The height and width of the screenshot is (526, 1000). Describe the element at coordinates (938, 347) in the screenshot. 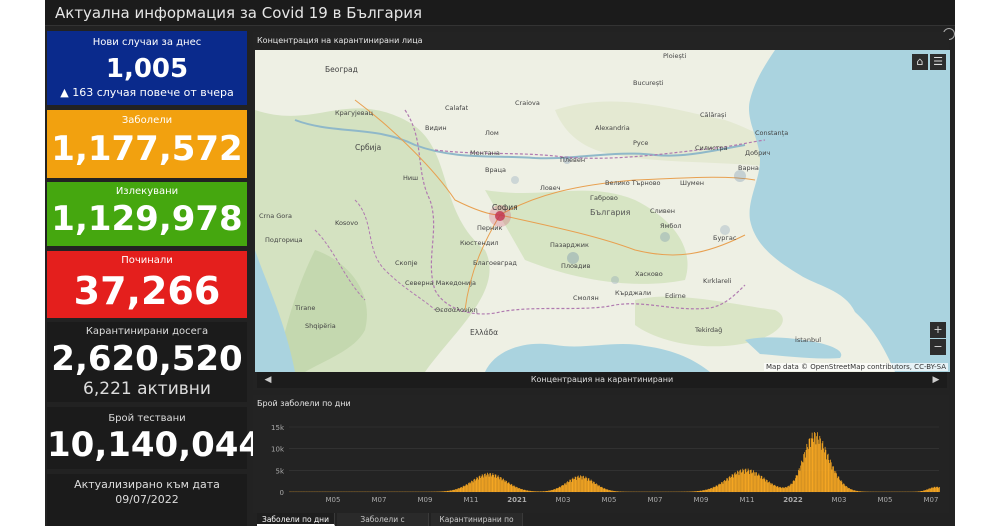

I see `zoom-out-button: −` at that location.